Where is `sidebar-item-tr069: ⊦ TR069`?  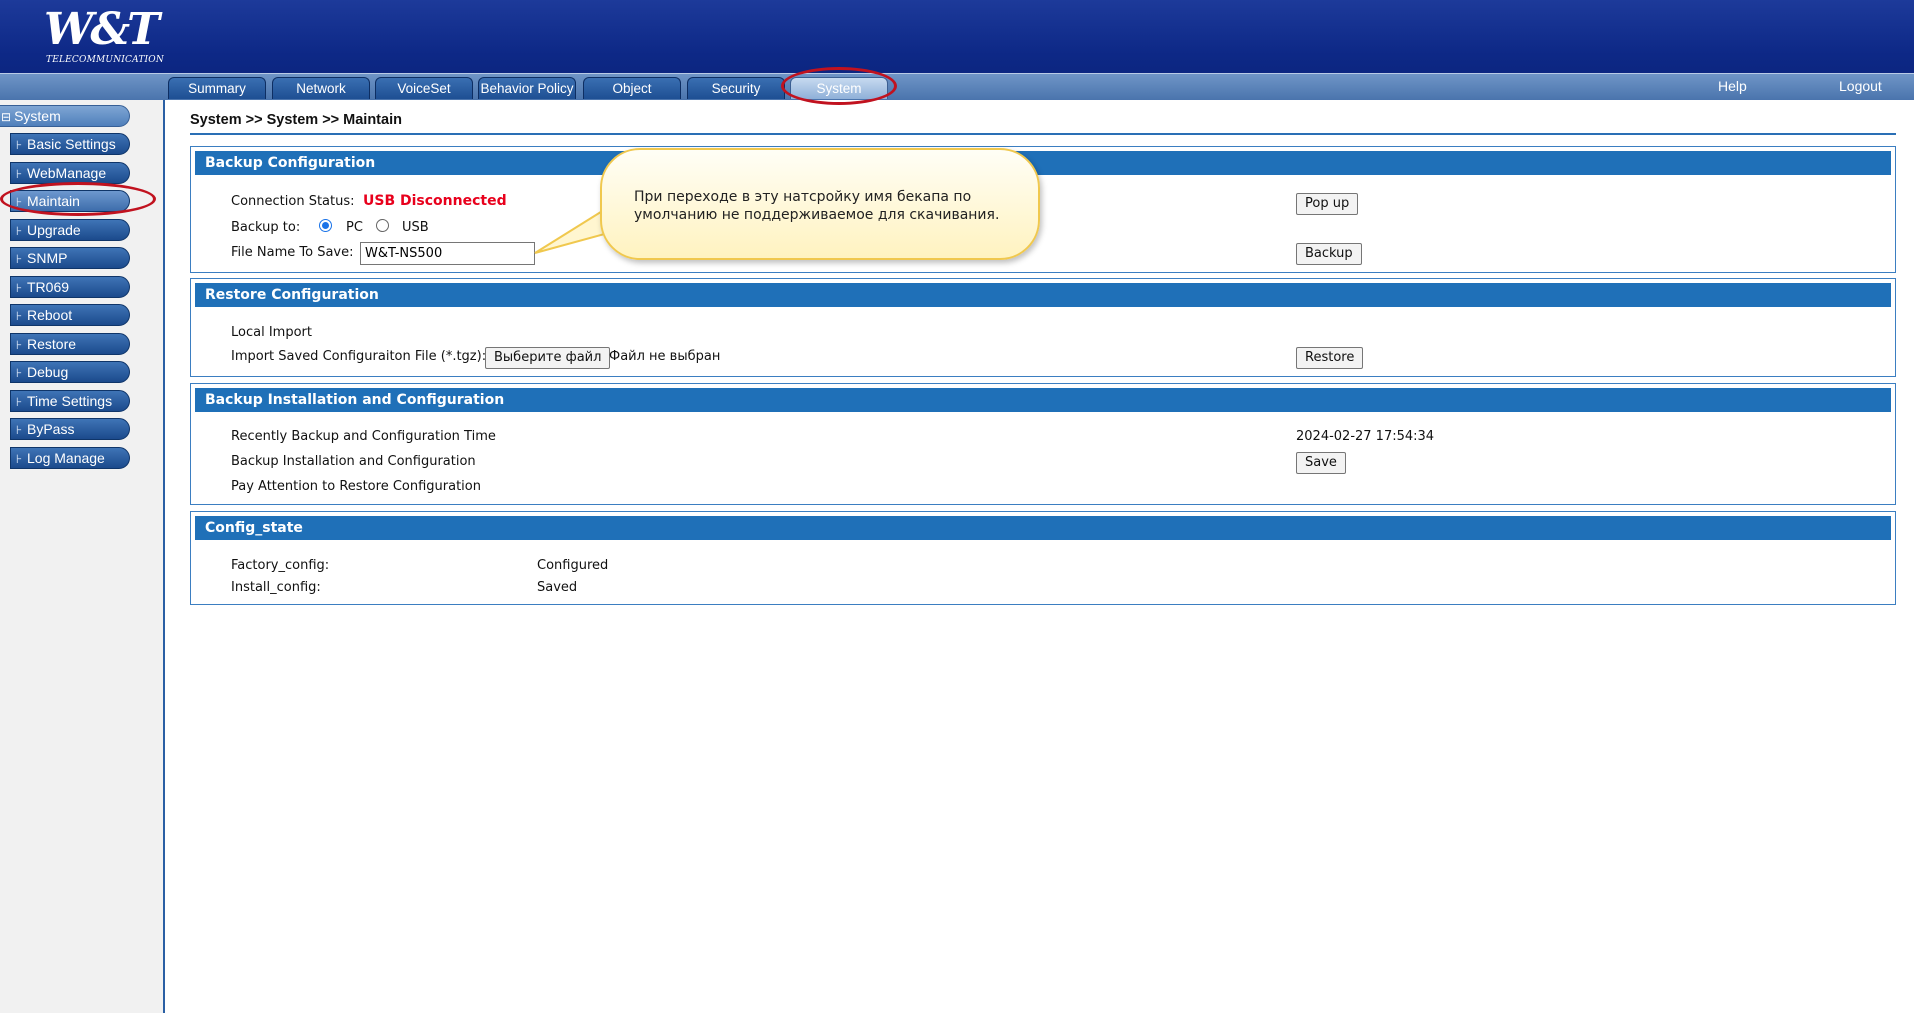 sidebar-item-tr069: ⊦ TR069 is located at coordinates (70, 287).